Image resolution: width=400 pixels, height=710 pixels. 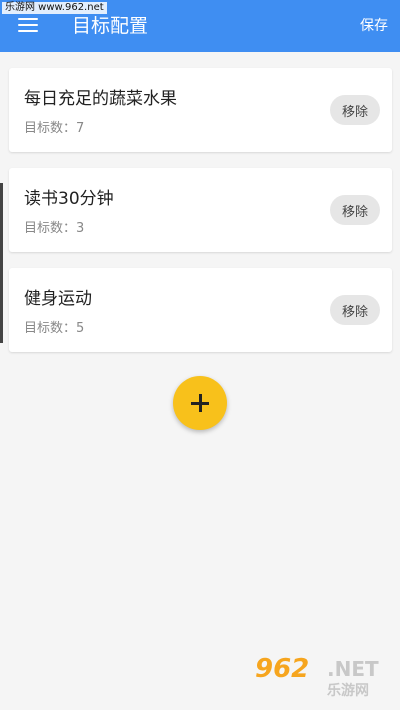 I want to click on watermark-logo-number: 962, so click(x=282, y=669).